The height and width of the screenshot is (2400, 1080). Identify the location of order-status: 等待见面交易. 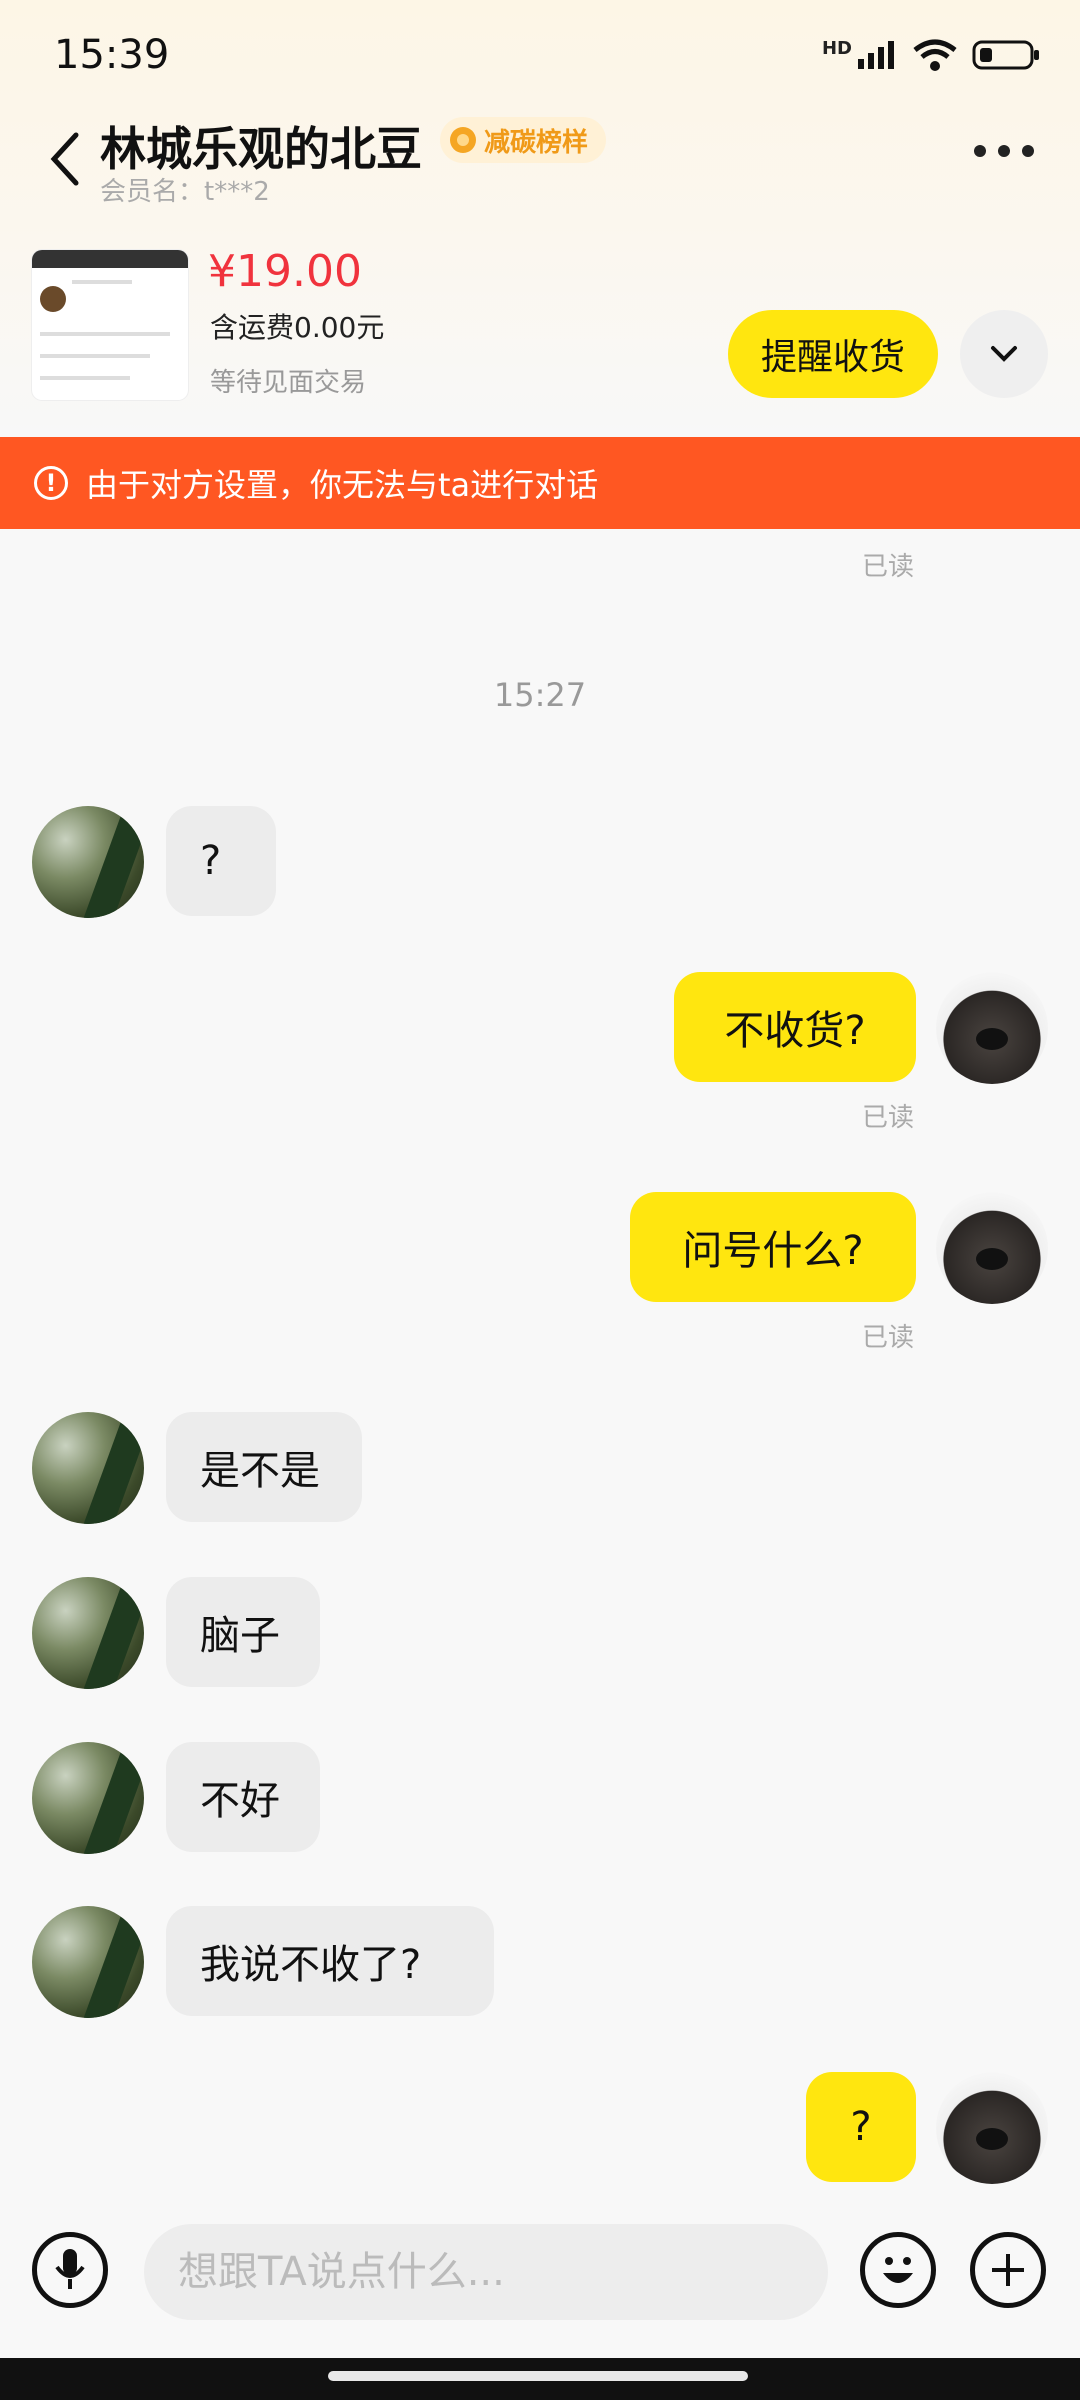
(288, 383).